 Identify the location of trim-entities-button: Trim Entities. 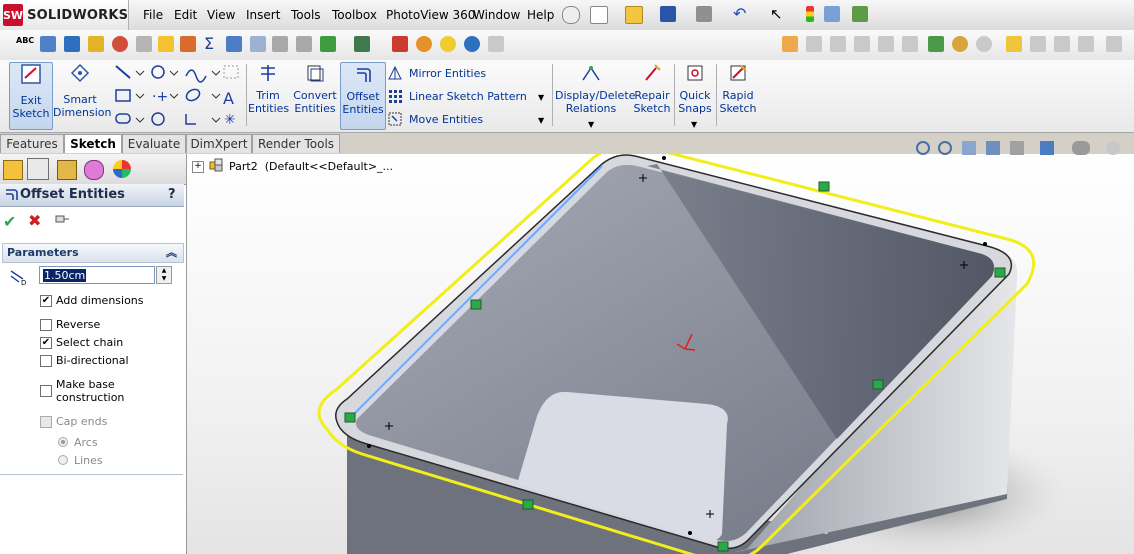
(268, 95).